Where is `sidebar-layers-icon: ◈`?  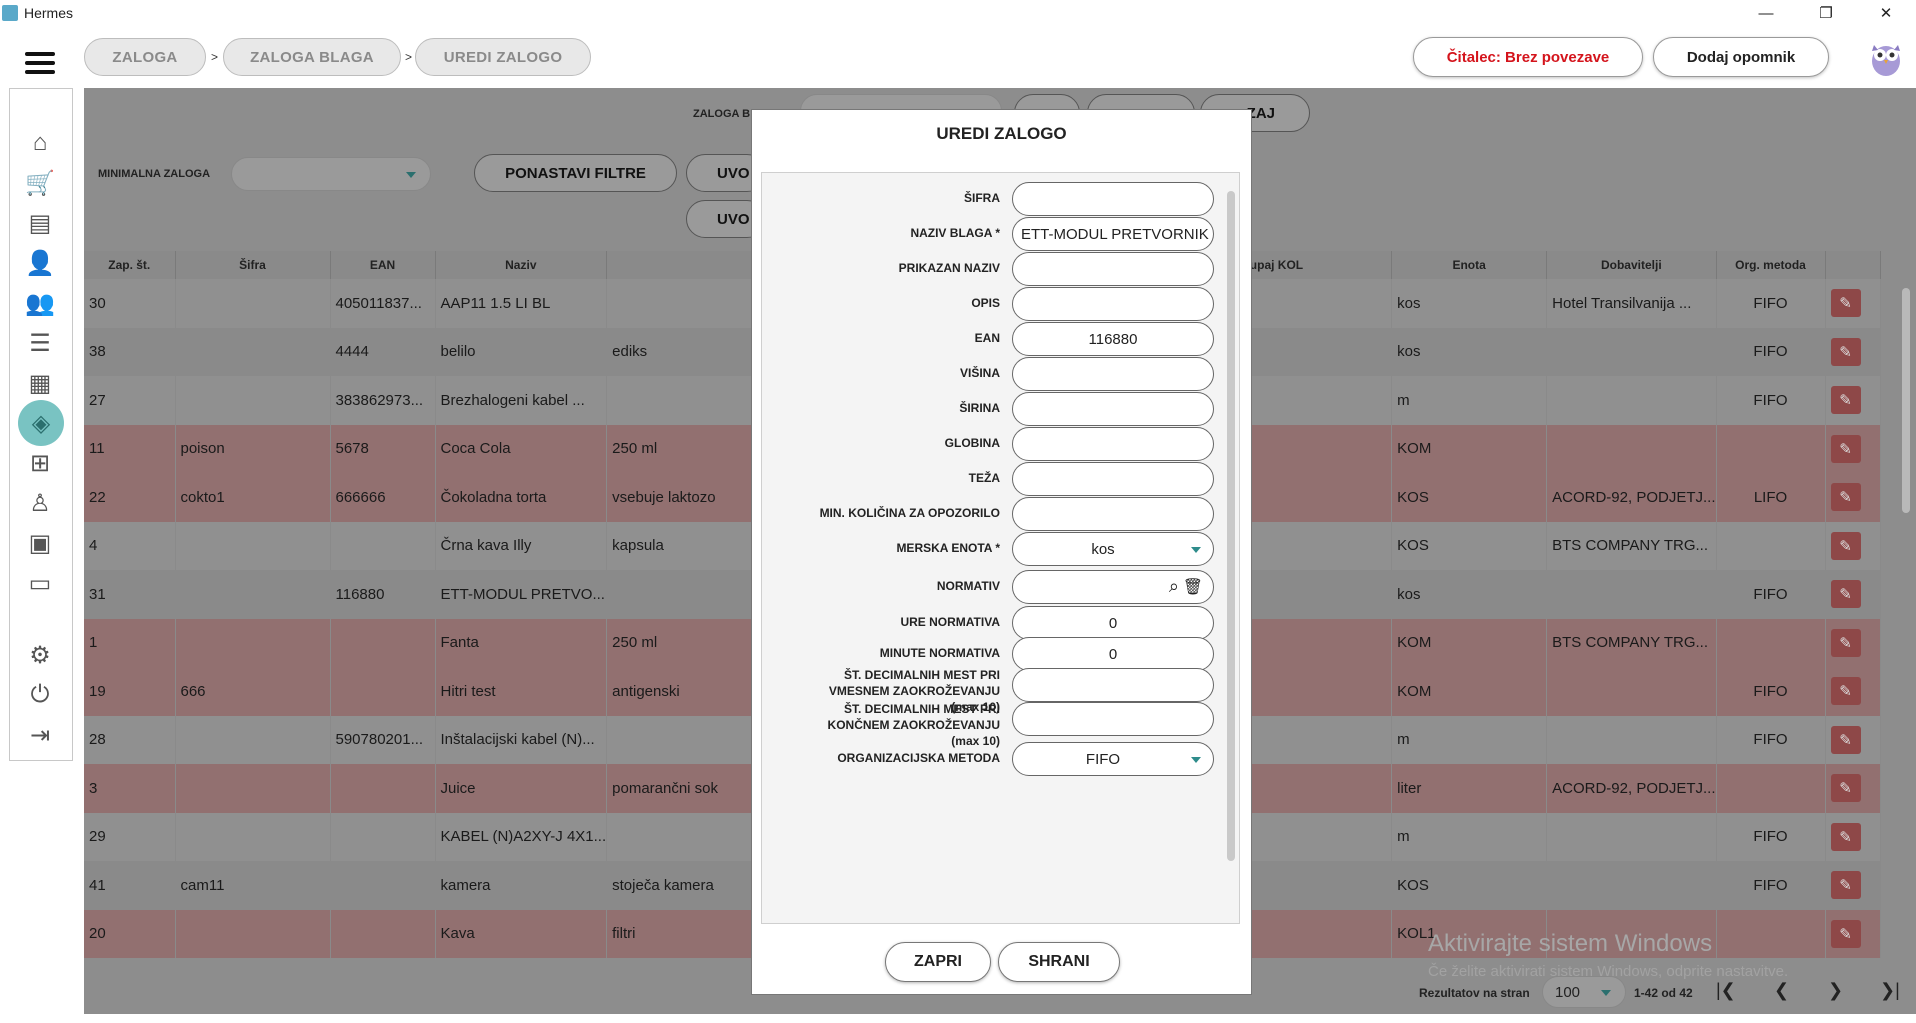 sidebar-layers-icon: ◈ is located at coordinates (41, 423).